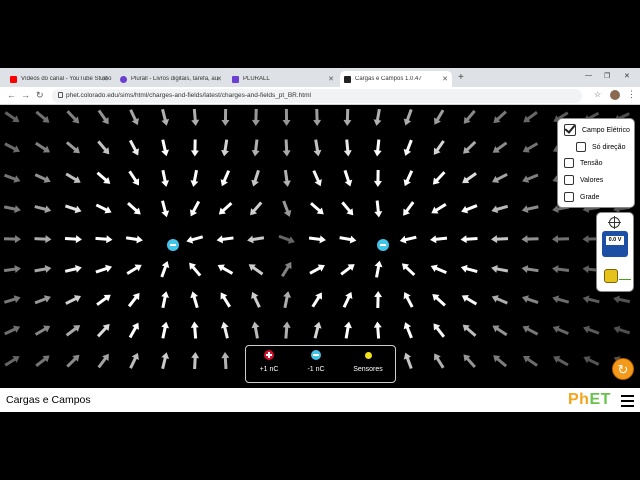 The image size is (640, 480). I want to click on forward-icon: →, so click(25, 95).